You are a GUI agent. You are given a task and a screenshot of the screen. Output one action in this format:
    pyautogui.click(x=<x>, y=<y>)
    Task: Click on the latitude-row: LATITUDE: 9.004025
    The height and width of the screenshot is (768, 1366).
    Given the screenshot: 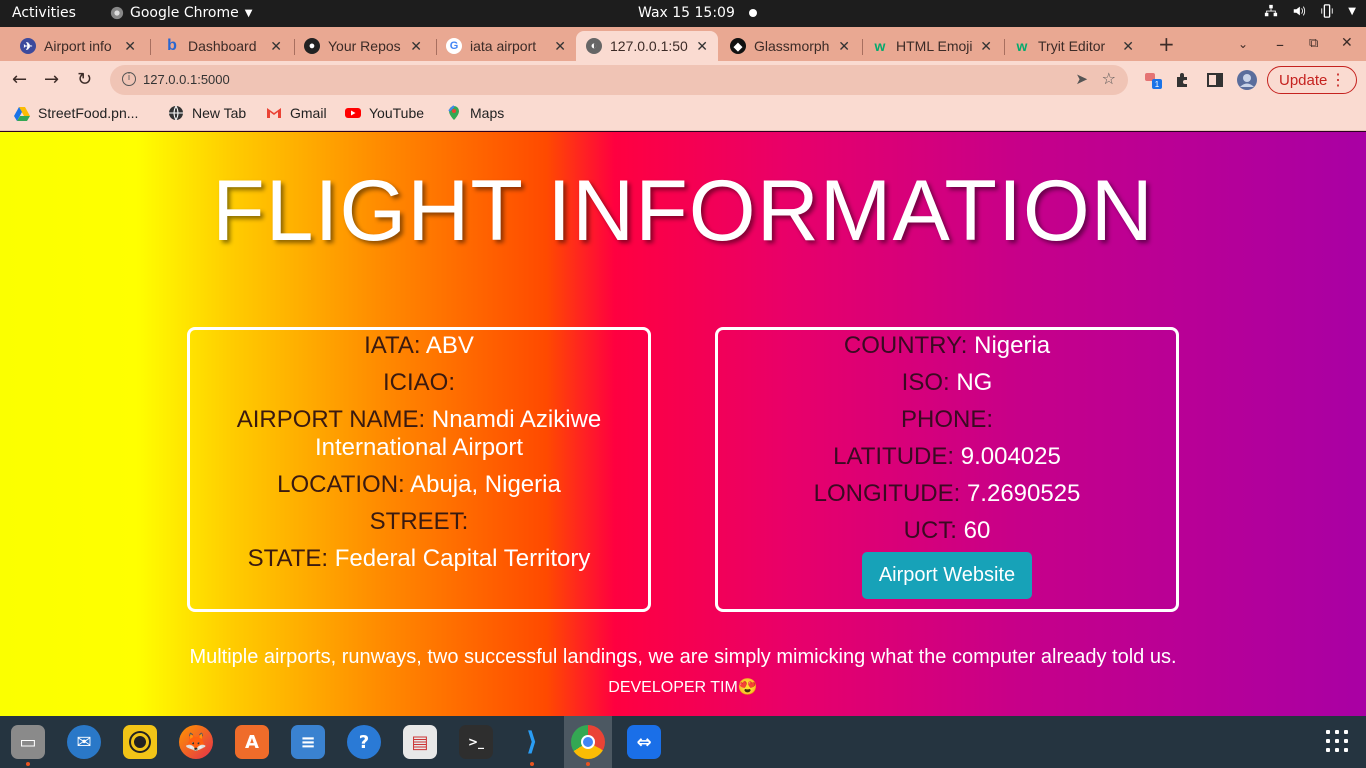 What is the action you would take?
    pyautogui.click(x=947, y=457)
    